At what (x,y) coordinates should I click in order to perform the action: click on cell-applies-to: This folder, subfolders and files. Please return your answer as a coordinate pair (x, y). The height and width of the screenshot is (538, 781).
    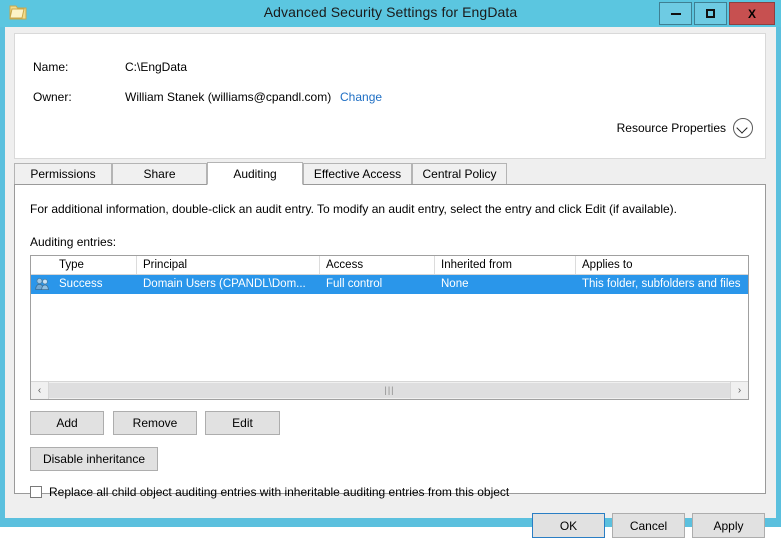
    Looking at the image, I should click on (661, 284).